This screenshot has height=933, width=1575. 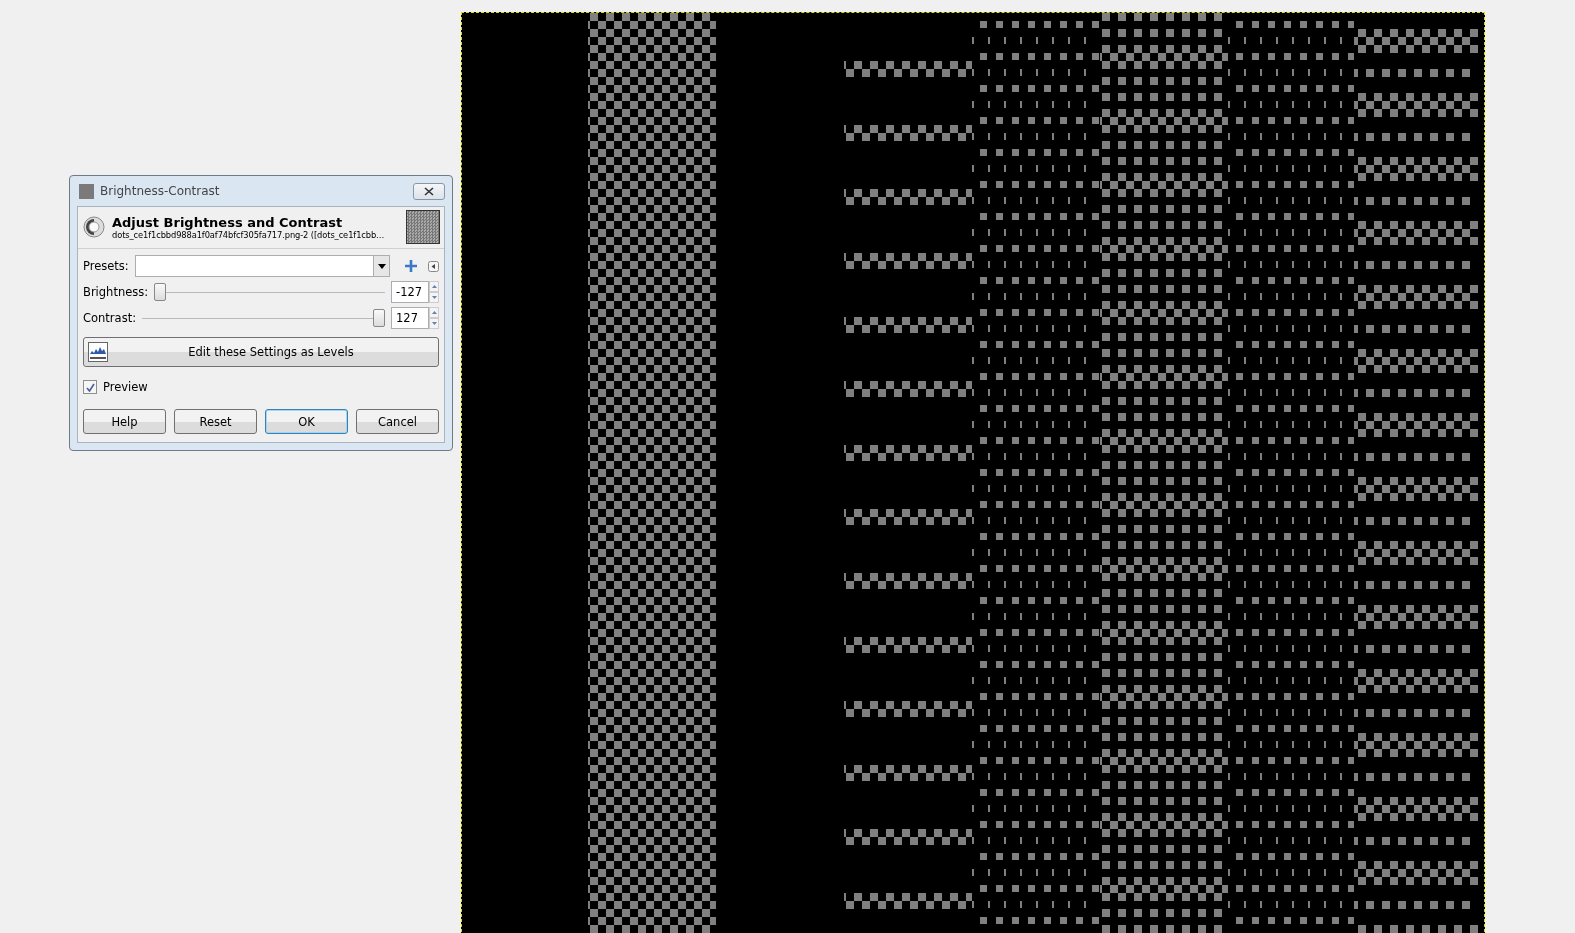 What do you see at coordinates (215, 421) in the screenshot?
I see `dialog-button: Reset` at bounding box center [215, 421].